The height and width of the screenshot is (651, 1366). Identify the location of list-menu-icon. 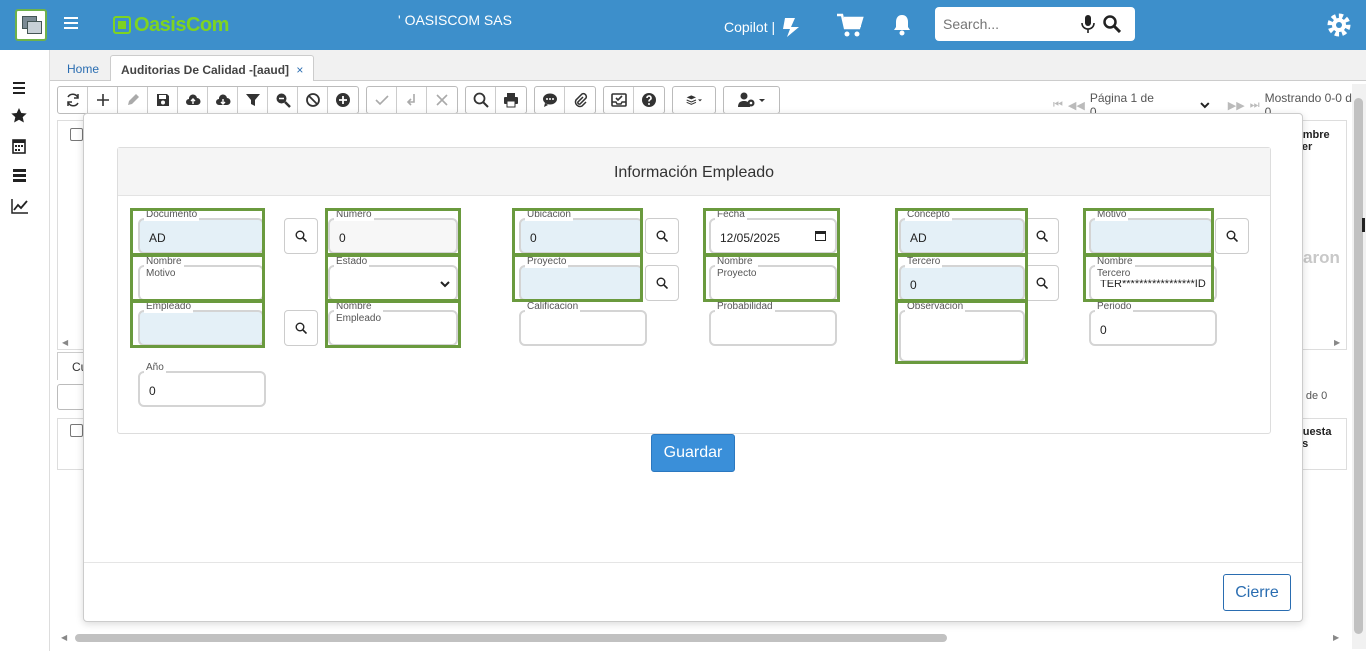
(20, 88).